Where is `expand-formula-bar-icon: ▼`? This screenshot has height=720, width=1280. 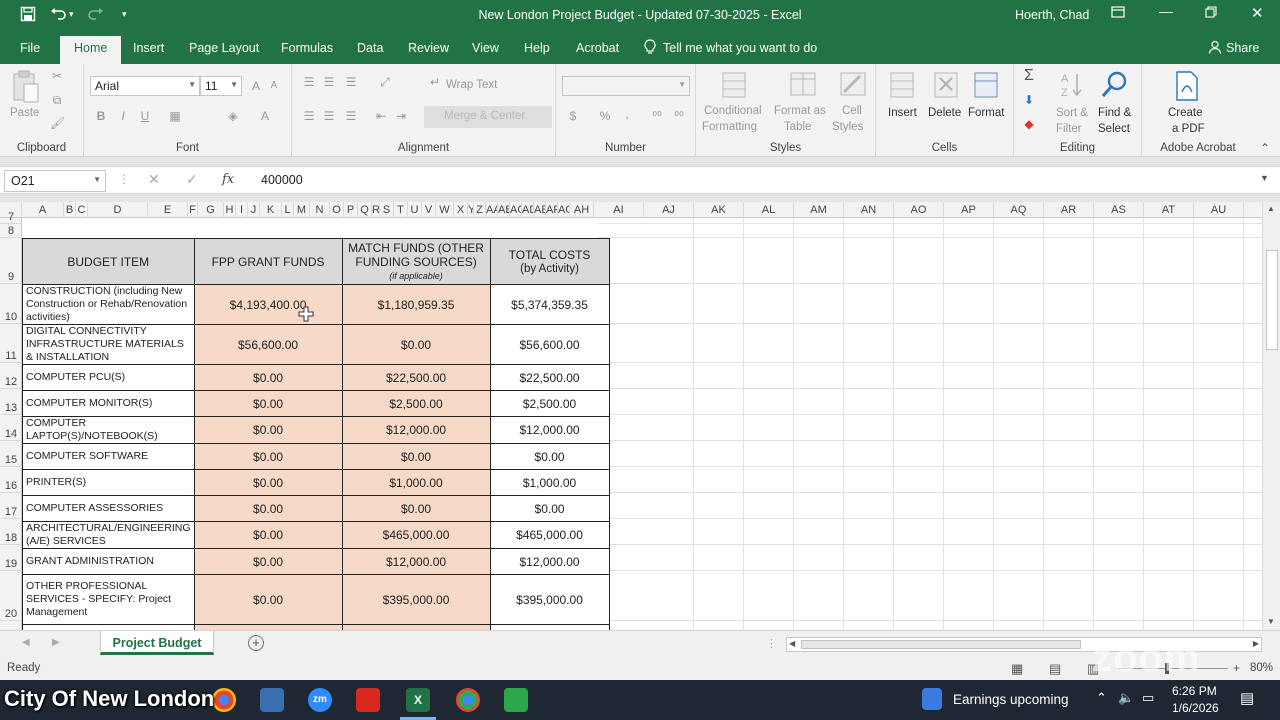 expand-formula-bar-icon: ▼ is located at coordinates (1264, 178).